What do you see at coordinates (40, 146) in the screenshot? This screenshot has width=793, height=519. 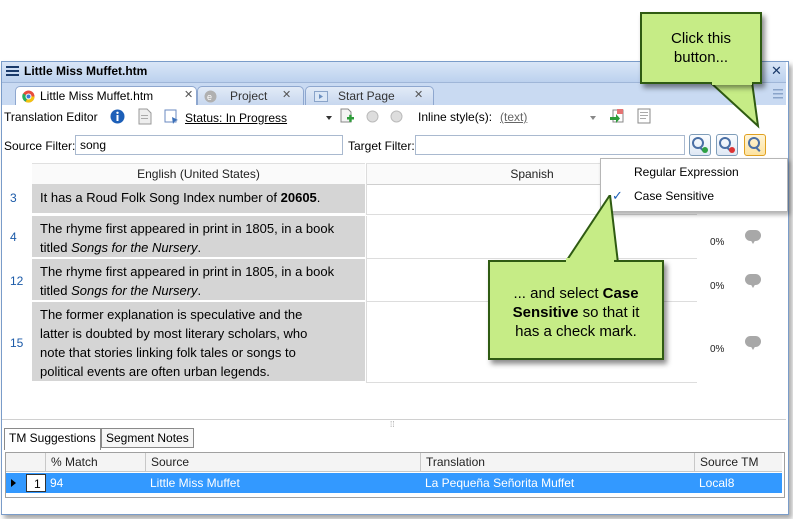 I see `source-filter-label: Source Filter:` at bounding box center [40, 146].